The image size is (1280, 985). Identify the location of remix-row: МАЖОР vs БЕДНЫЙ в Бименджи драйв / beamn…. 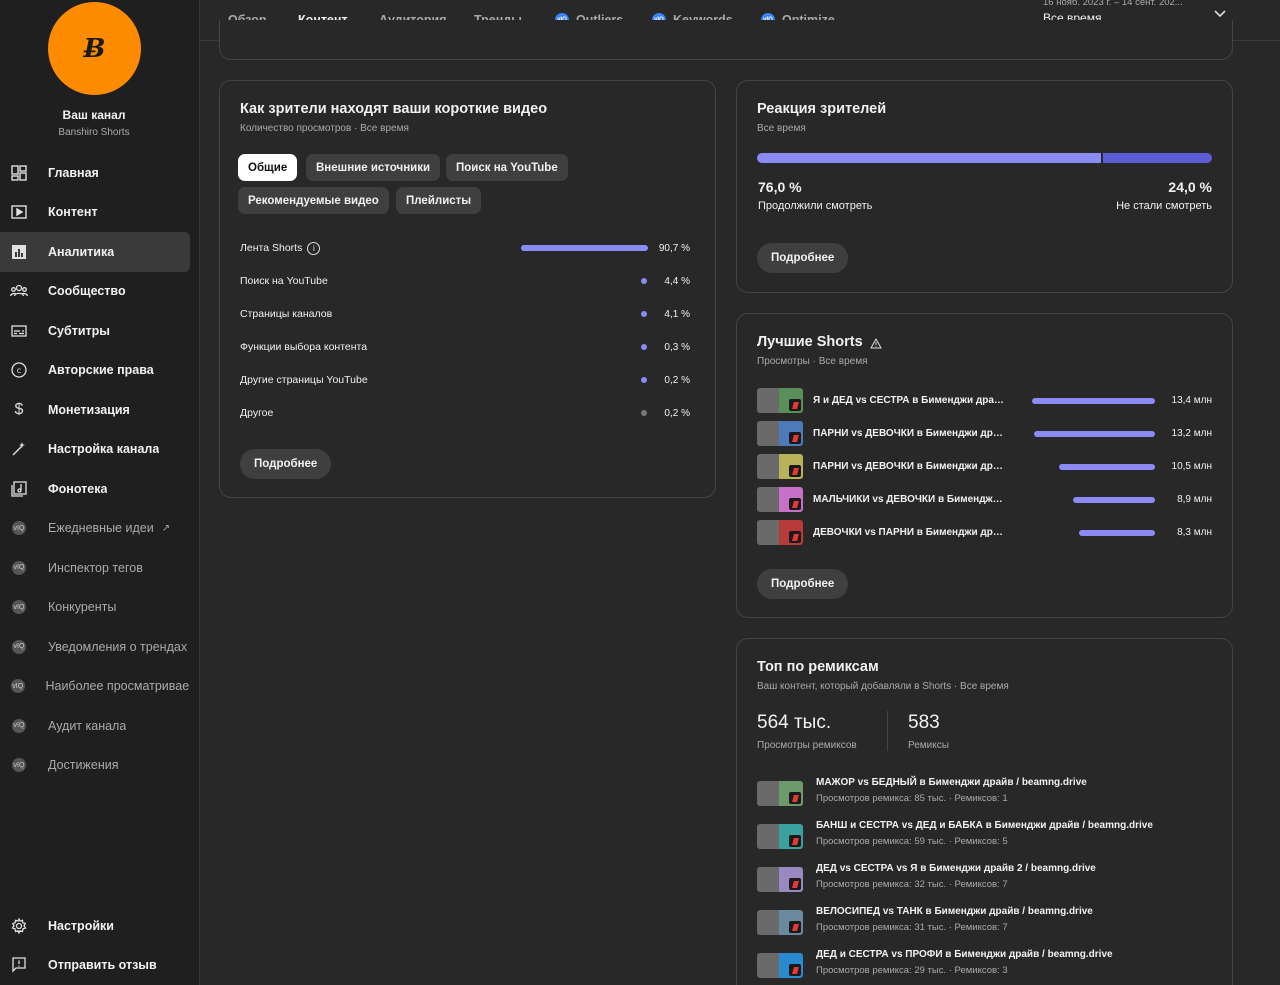
(984, 792).